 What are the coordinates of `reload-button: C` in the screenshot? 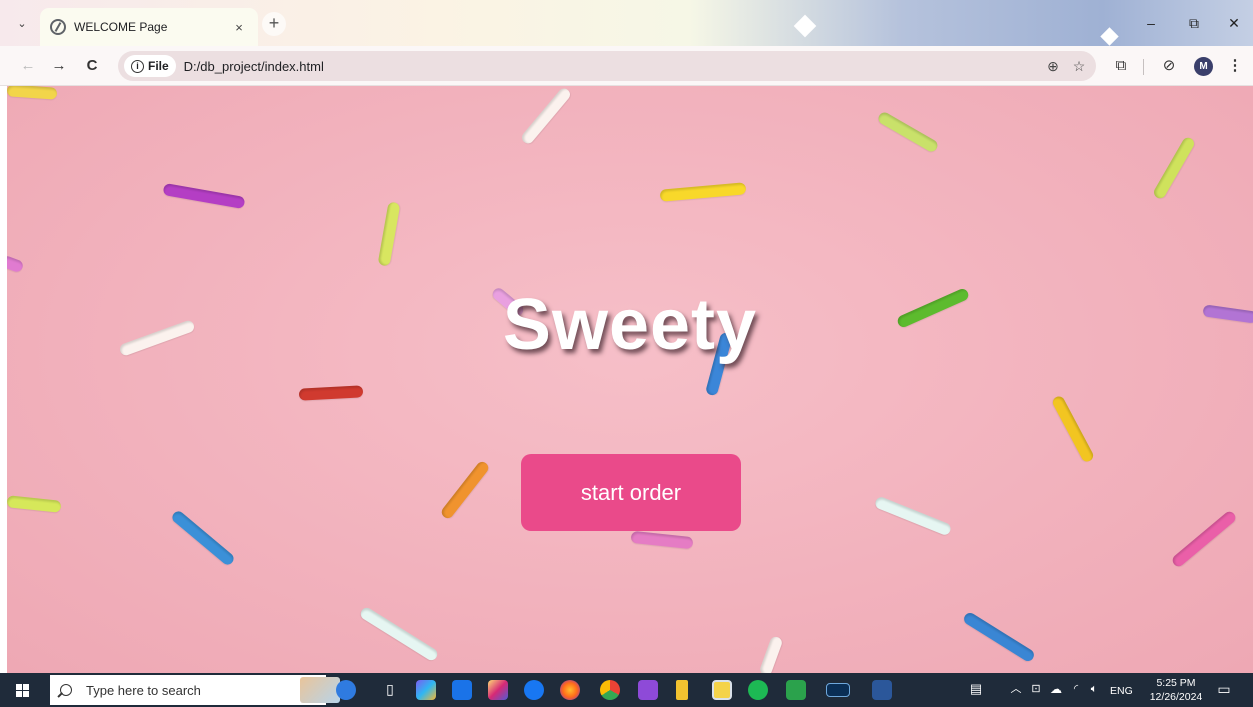 It's located at (92, 66).